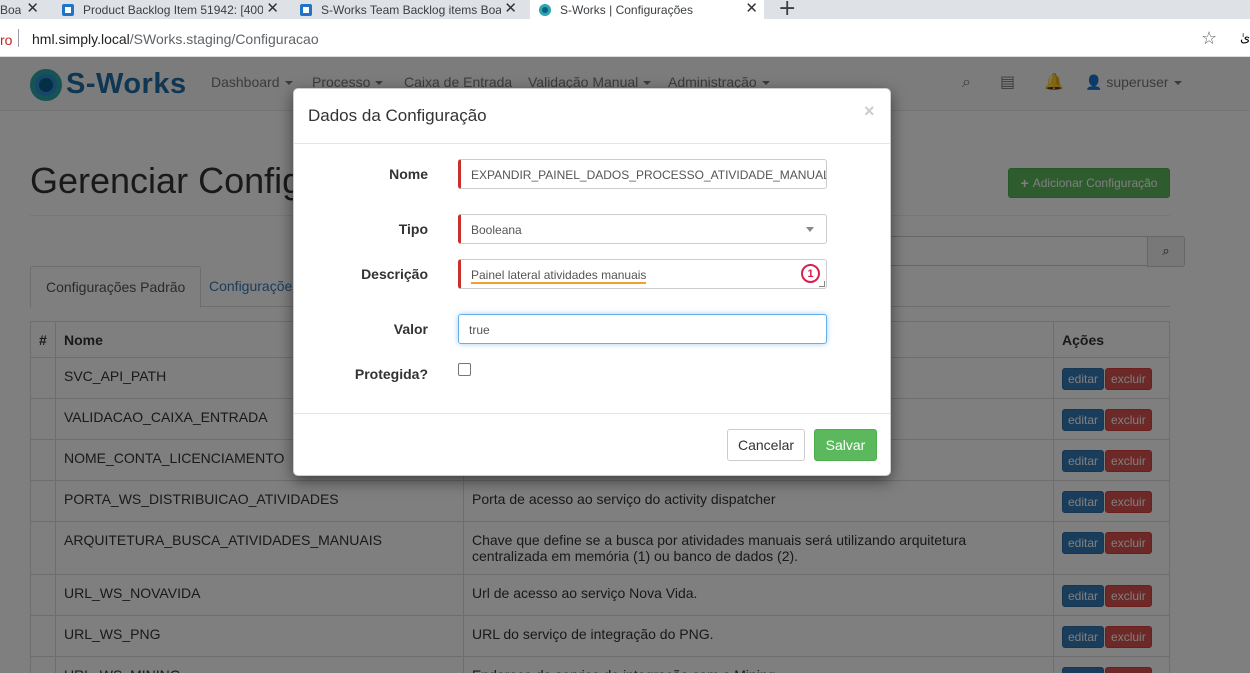 The height and width of the screenshot is (673, 1250). I want to click on tipo-select: Booleana, so click(642, 229).